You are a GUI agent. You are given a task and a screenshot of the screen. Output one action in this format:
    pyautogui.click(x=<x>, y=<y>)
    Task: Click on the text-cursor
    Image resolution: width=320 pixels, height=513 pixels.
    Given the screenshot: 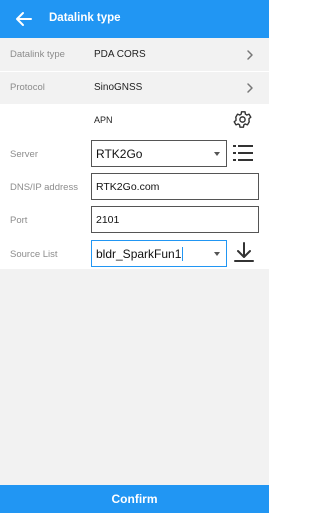 What is the action you would take?
    pyautogui.click(x=183, y=253)
    